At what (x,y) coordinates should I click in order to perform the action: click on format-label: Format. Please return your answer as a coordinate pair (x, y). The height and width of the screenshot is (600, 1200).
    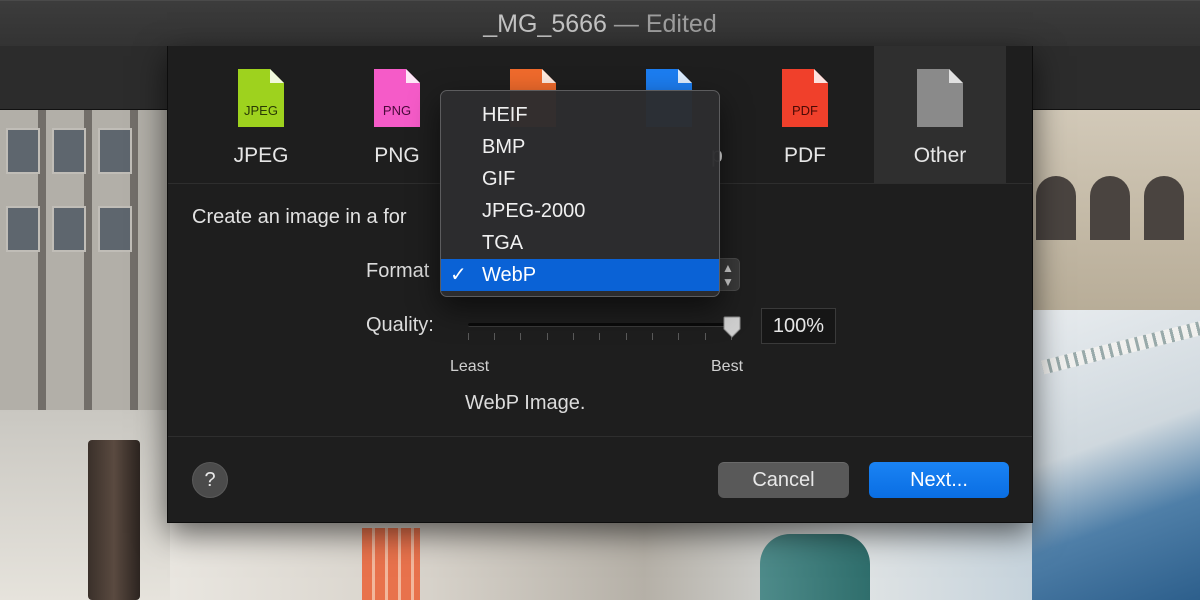
    Looking at the image, I should click on (398, 271).